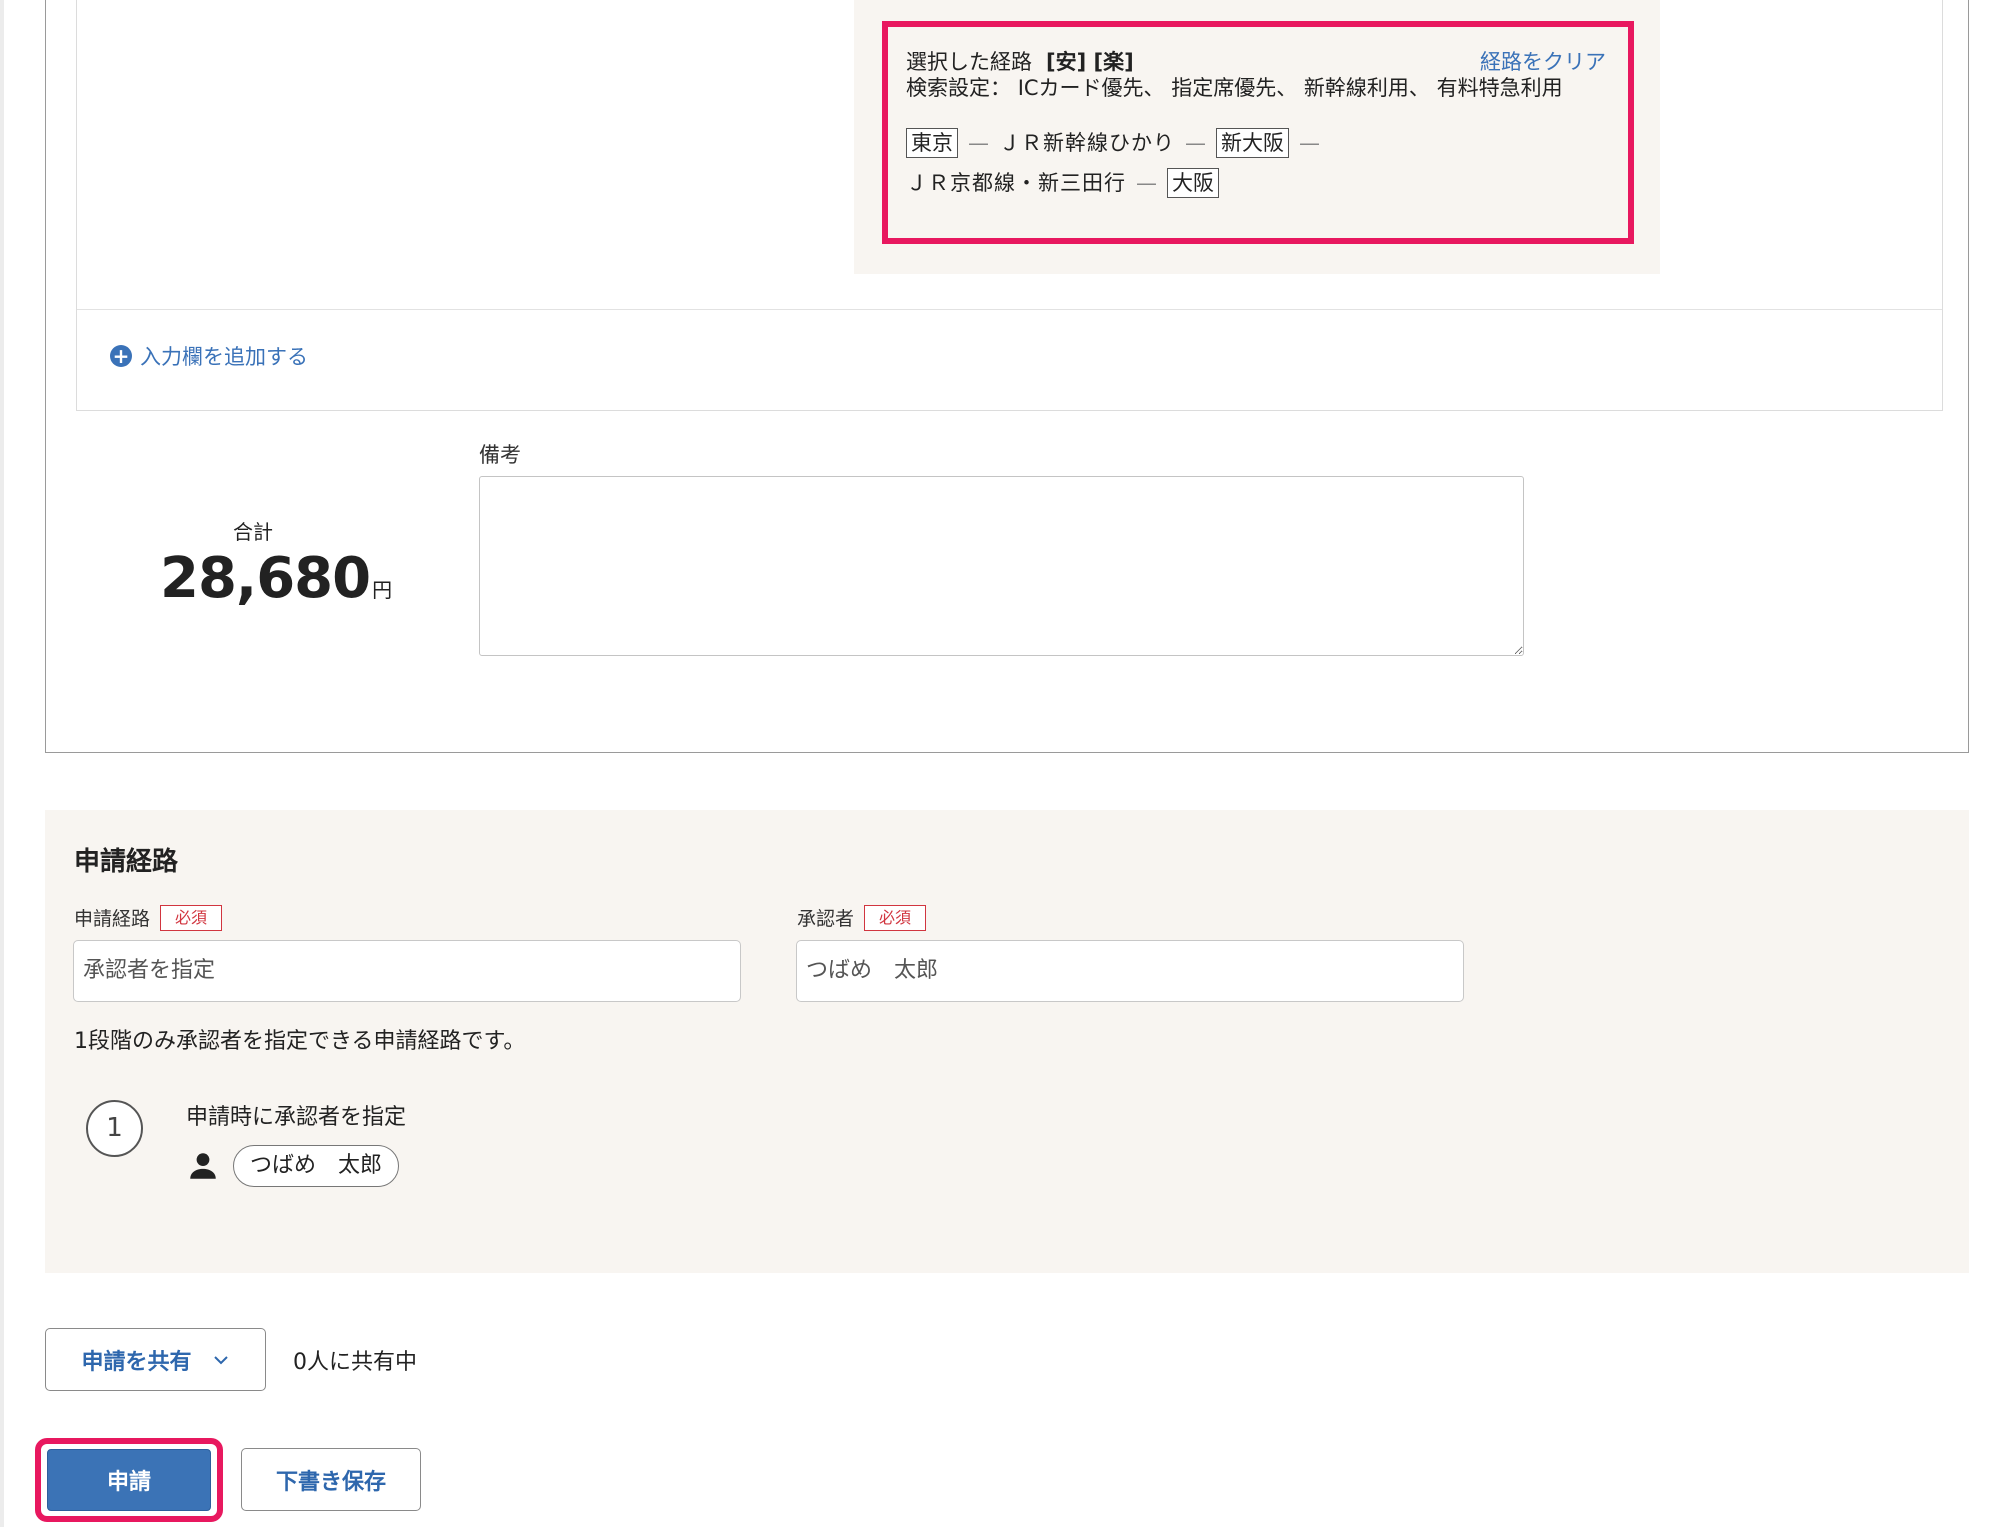  What do you see at coordinates (316, 1166) in the screenshot?
I see `approver-chip: つばめ 太郎` at bounding box center [316, 1166].